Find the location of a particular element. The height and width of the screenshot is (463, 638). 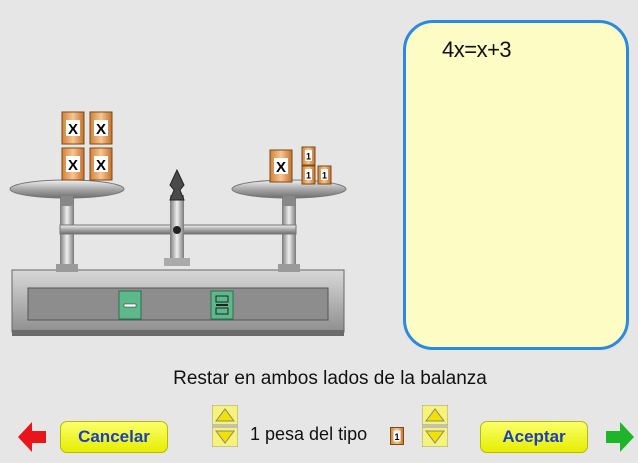

weights-label: 1 pesa del tipo is located at coordinates (309, 434).